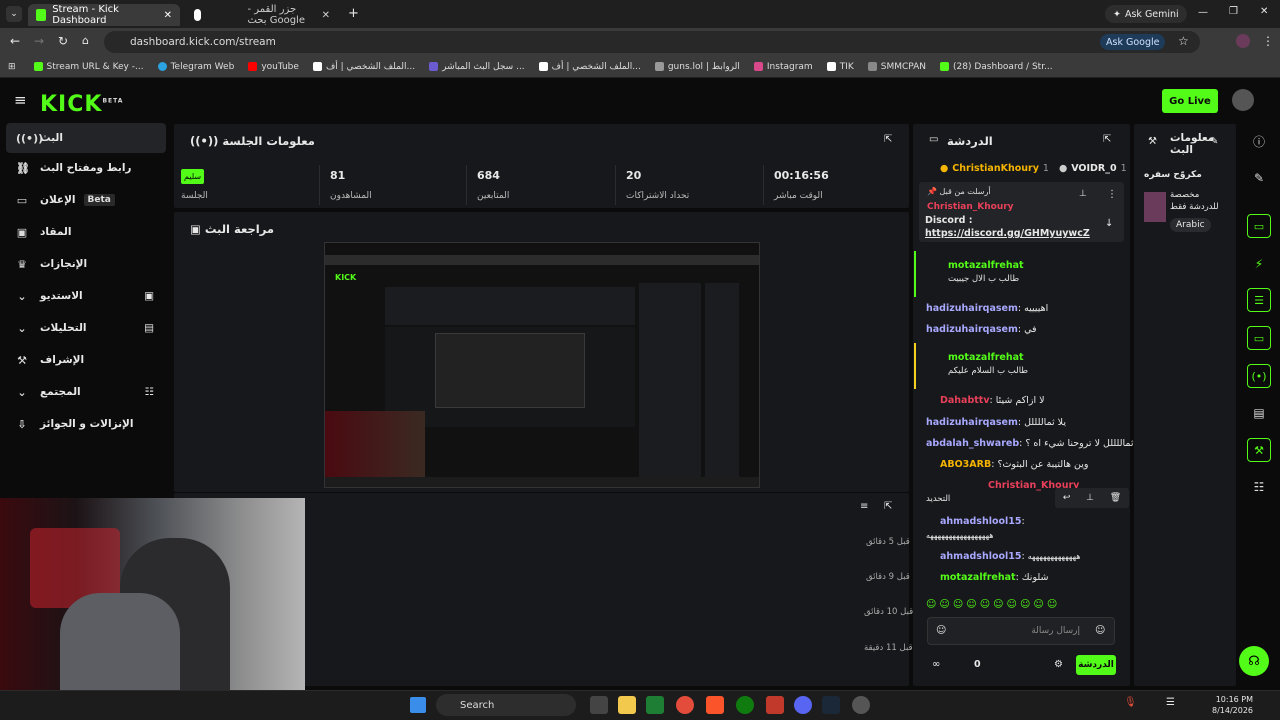 Image resolution: width=1280 pixels, height=720 pixels. Describe the element at coordinates (86, 200) in the screenshot. I see `sidebar-item-ads: ▭ الإعلان Beta` at that location.